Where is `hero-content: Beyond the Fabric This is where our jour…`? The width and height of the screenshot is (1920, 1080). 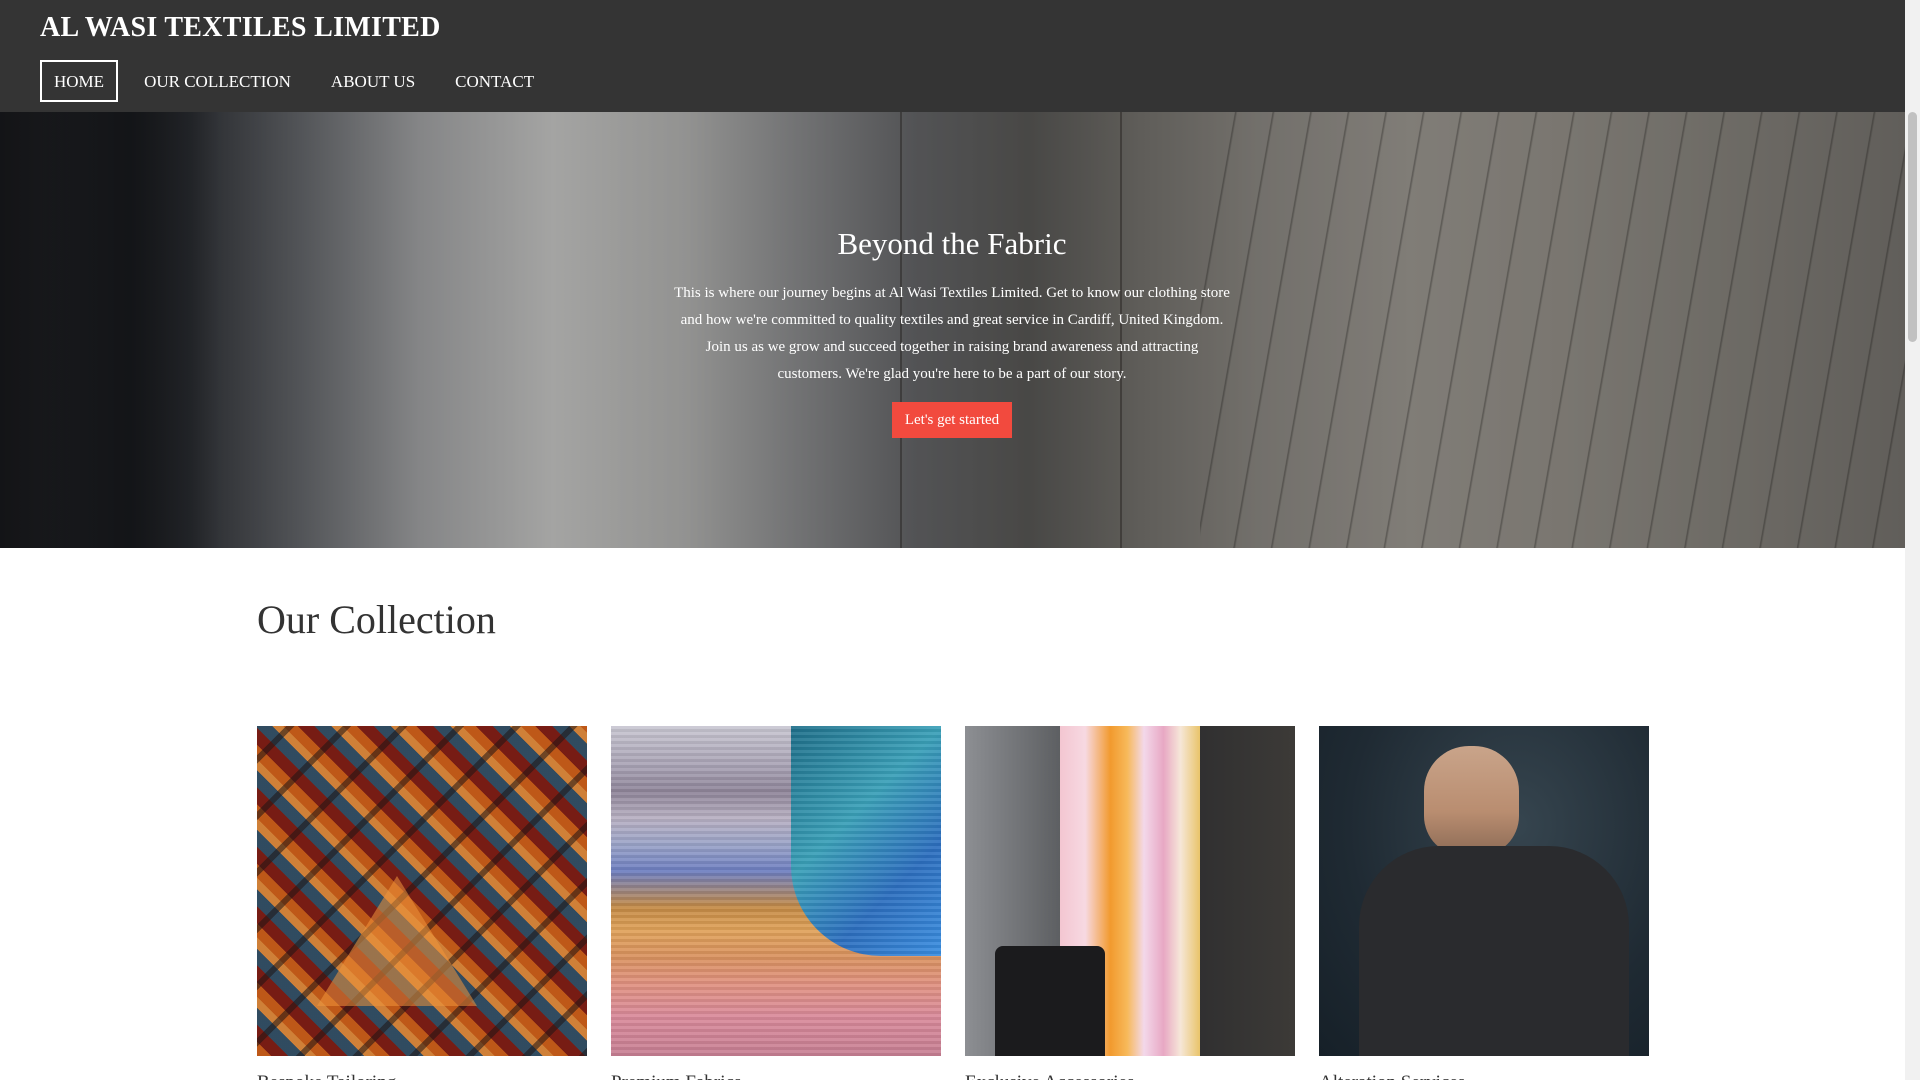 hero-content: Beyond the Fabric This is where our jour… is located at coordinates (952, 331).